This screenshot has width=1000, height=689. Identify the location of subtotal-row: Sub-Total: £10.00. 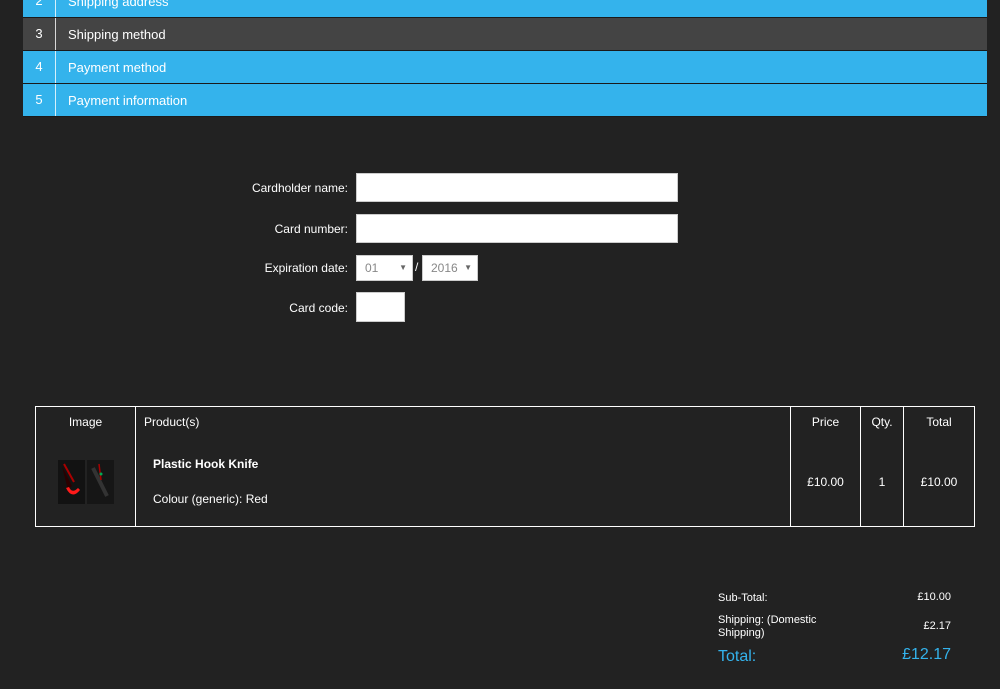
(838, 601).